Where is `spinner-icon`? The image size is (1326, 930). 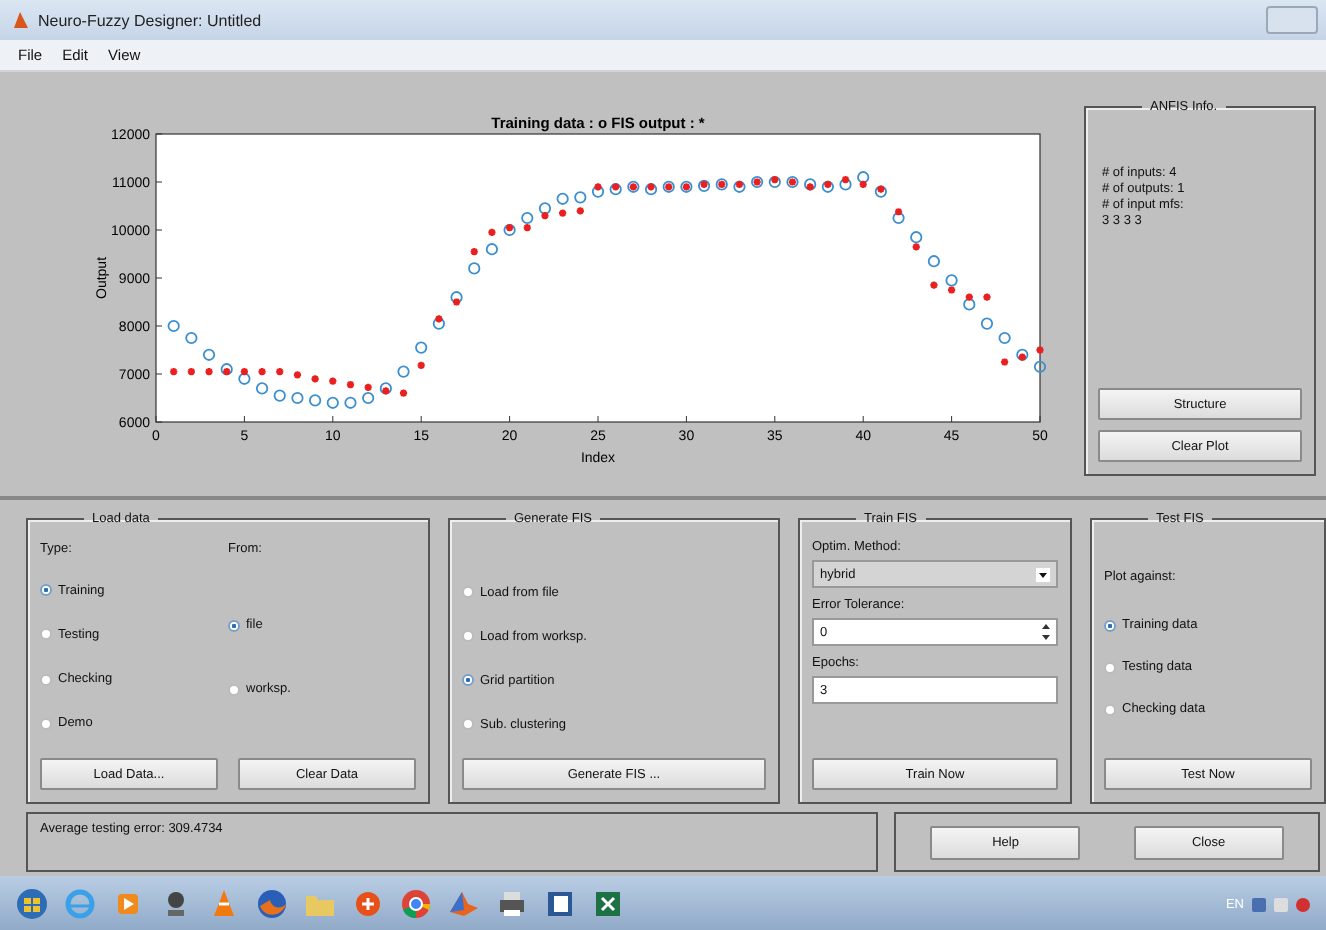 spinner-icon is located at coordinates (1046, 632).